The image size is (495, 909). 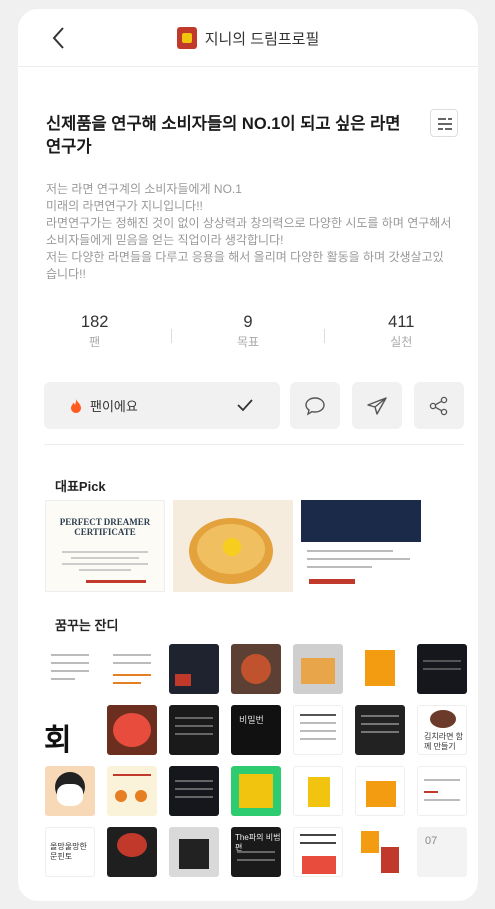 What do you see at coordinates (431, 841) in the screenshot?
I see `grass-cell-text: 07` at bounding box center [431, 841].